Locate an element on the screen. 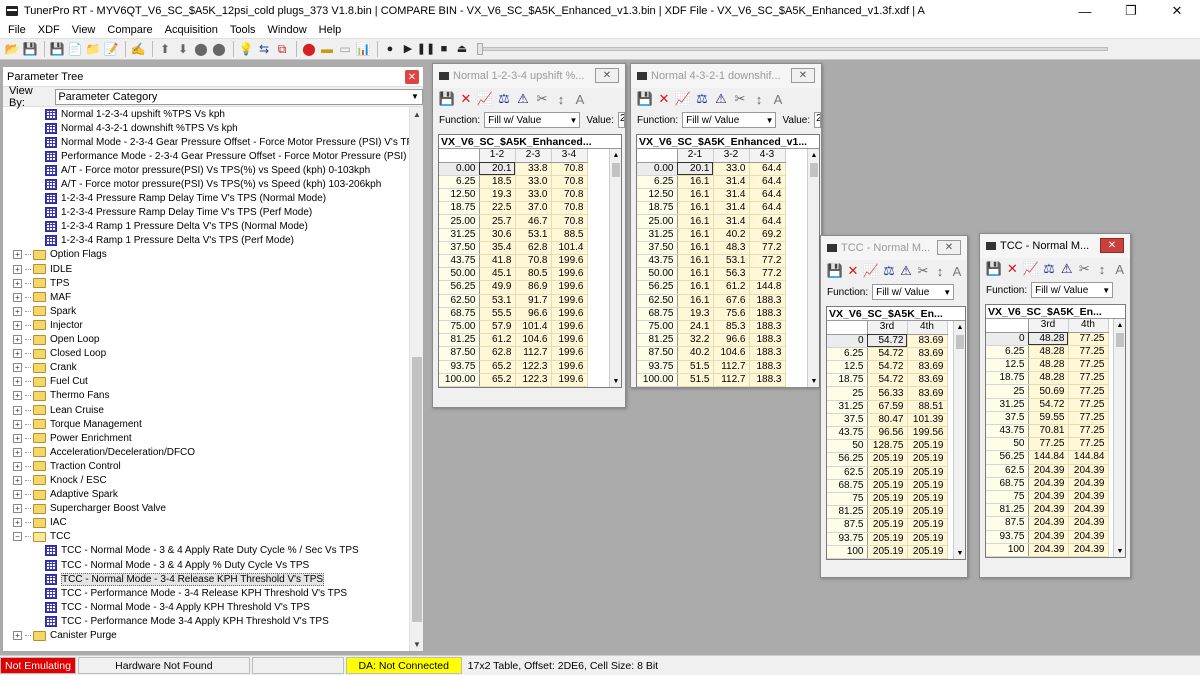 The width and height of the screenshot is (1200, 675). column-header: 2-1 is located at coordinates (695, 156).